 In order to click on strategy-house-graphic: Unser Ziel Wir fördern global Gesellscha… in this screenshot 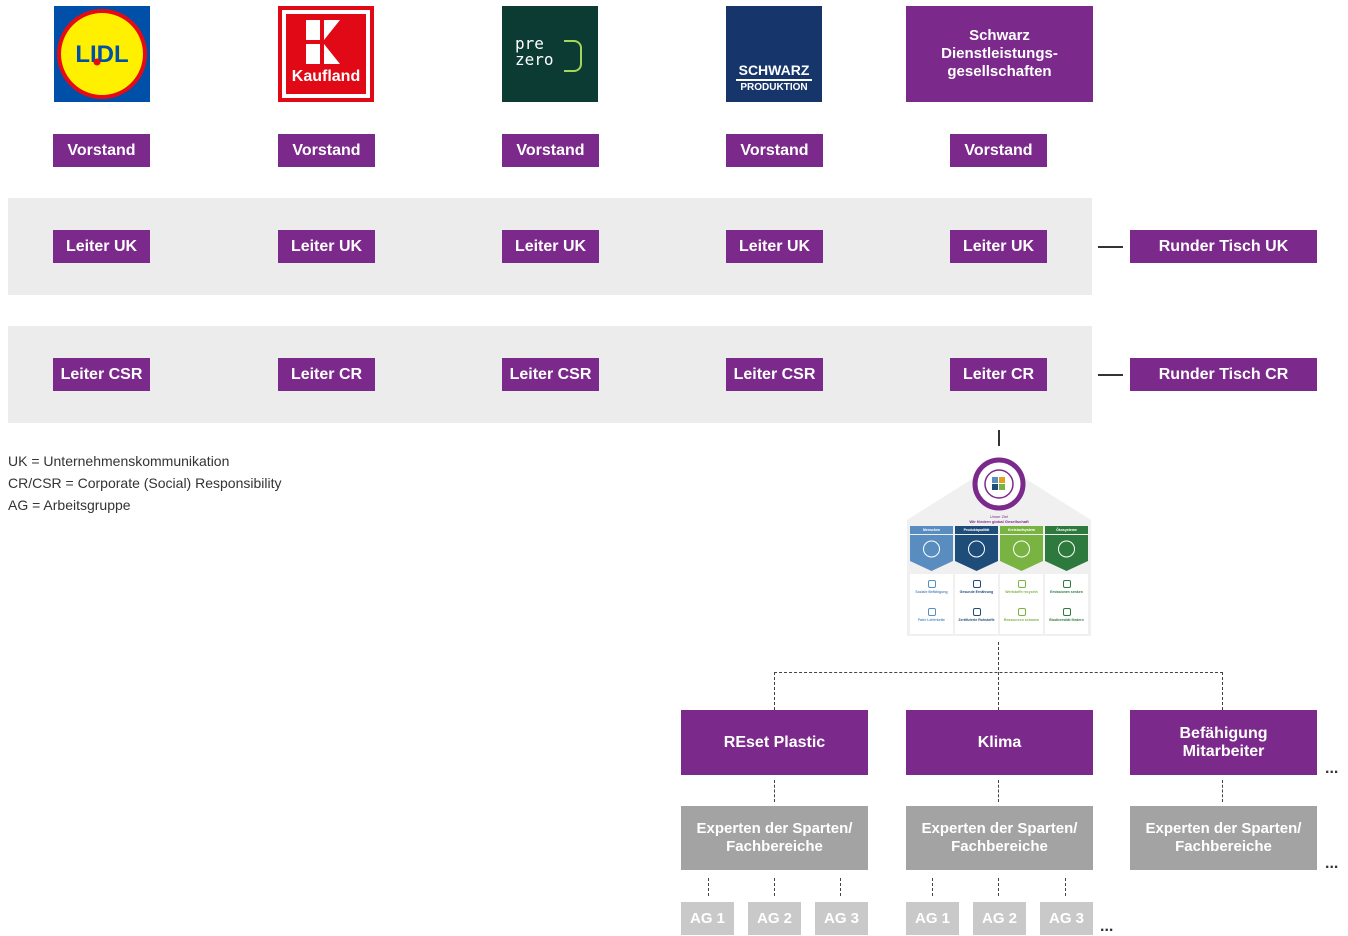, I will do `click(999, 544)`.